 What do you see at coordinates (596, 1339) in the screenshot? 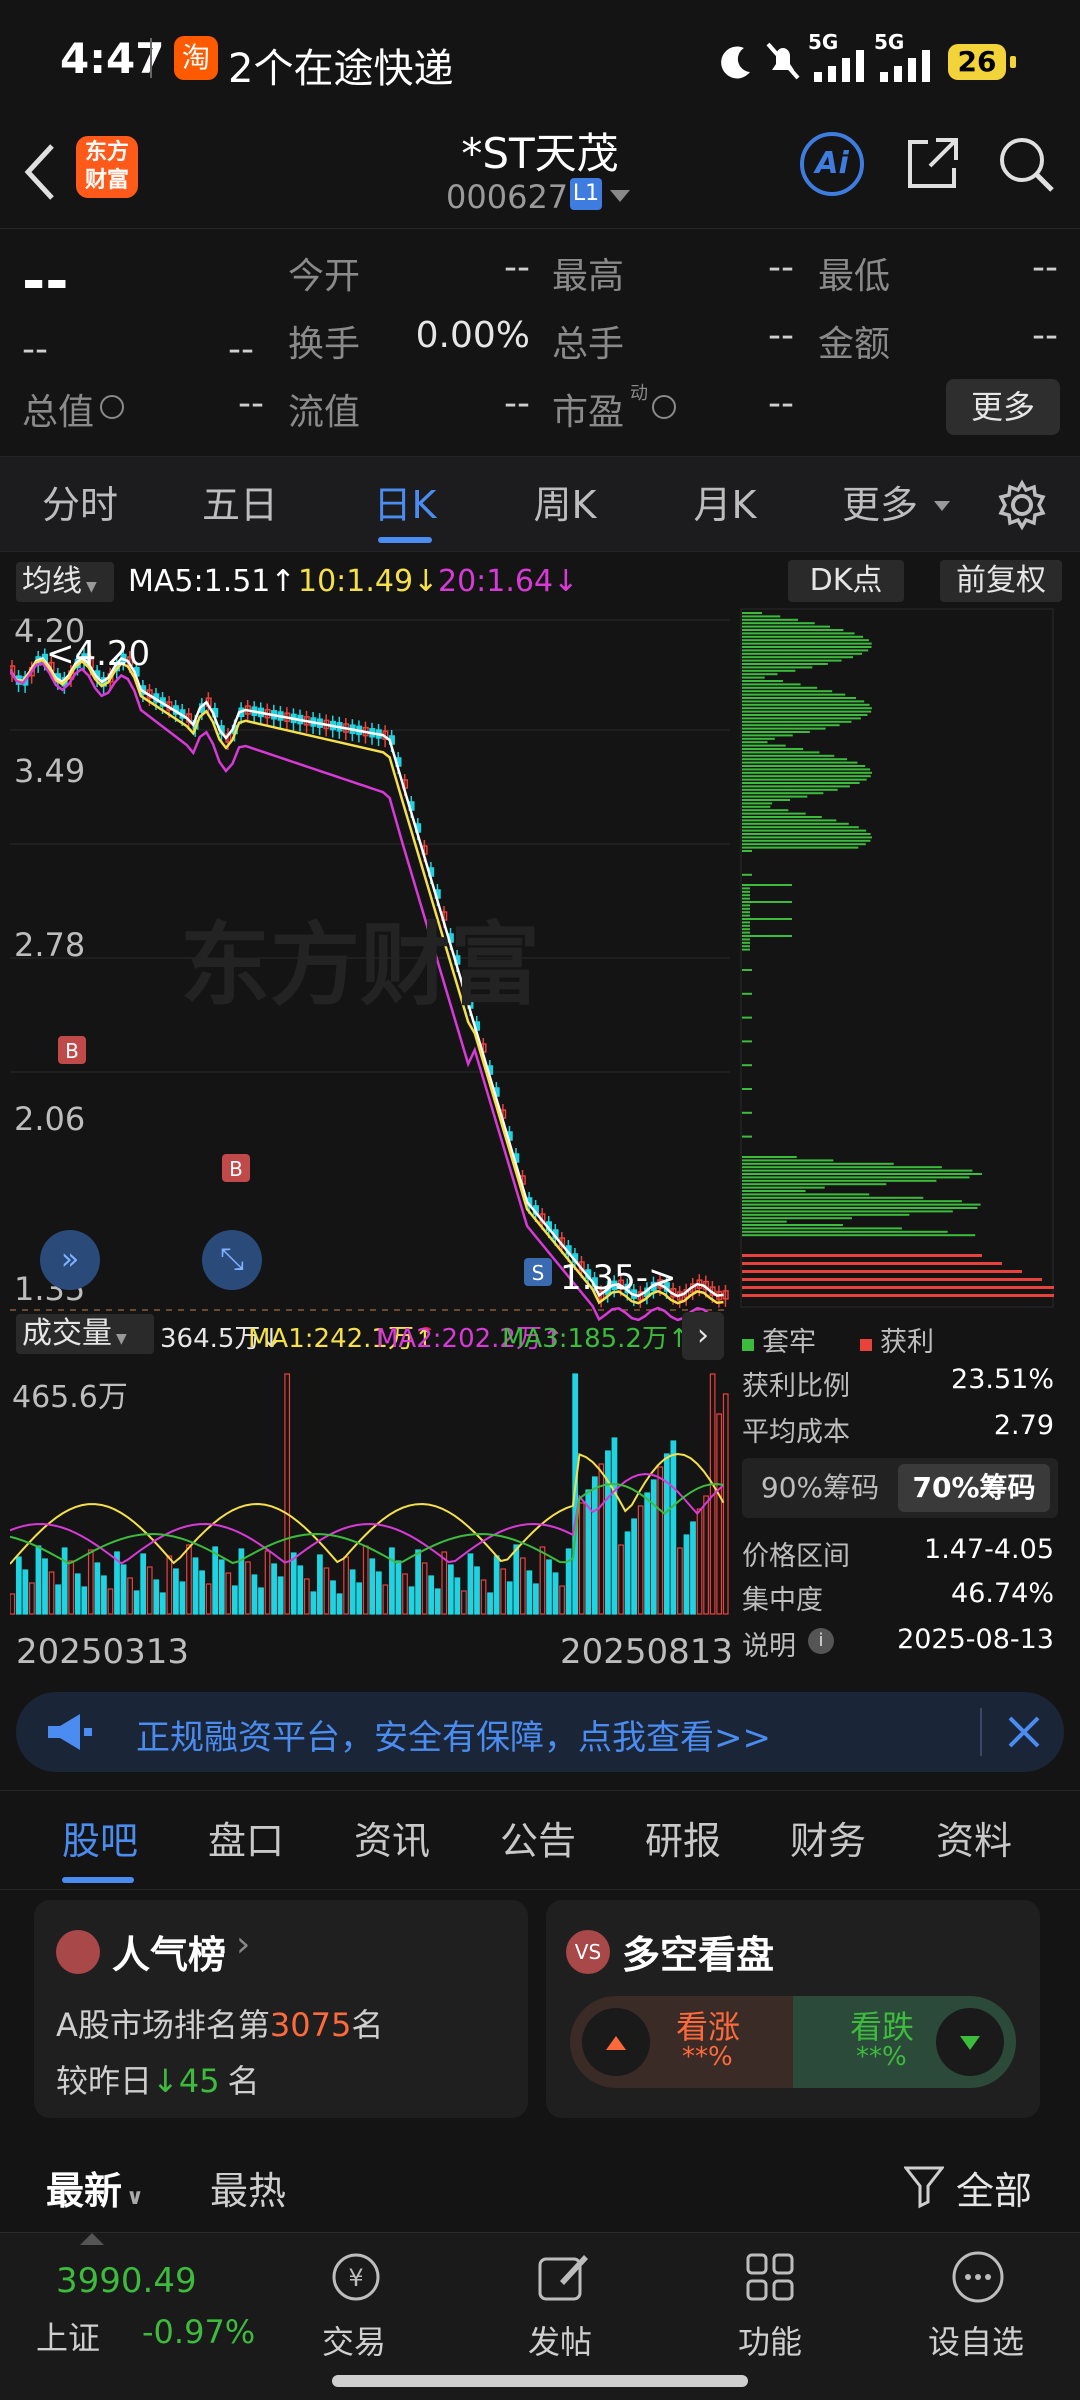
I see `vol-ma3: MA3:185.2万↑` at bounding box center [596, 1339].